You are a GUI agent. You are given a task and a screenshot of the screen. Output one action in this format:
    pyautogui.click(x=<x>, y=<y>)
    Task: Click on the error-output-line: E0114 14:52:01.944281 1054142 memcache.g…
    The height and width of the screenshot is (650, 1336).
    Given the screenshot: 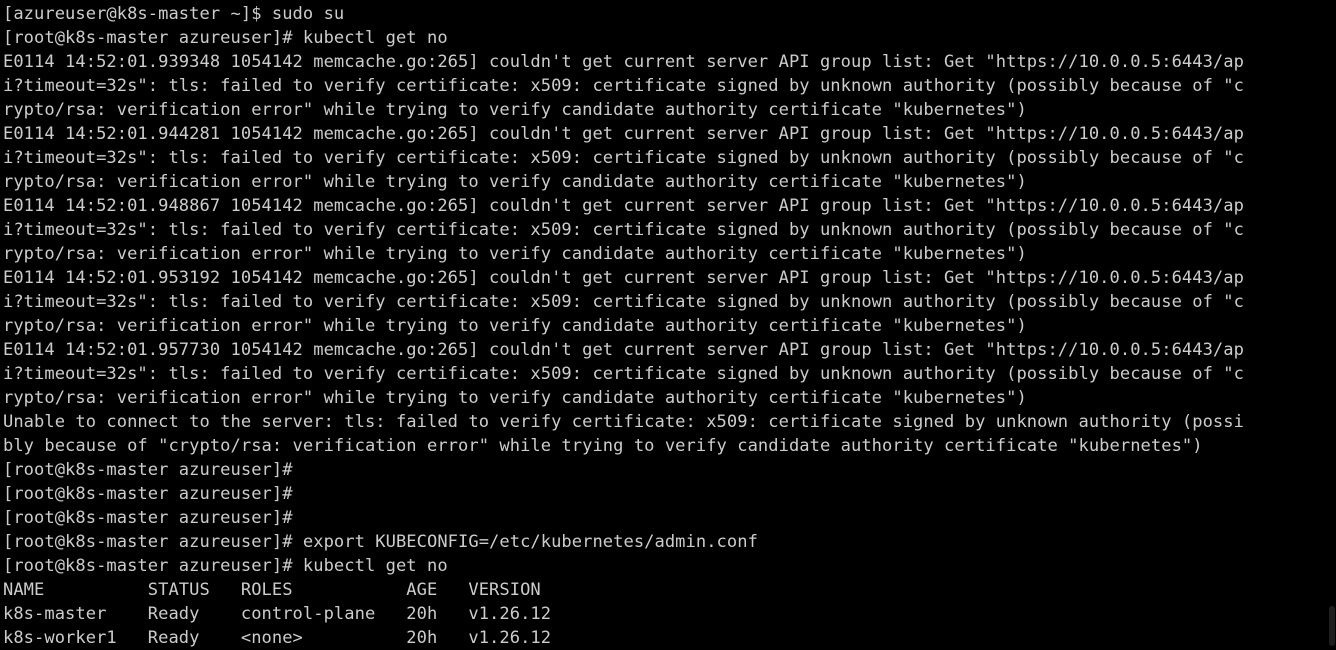 What is the action you would take?
    pyautogui.click(x=623, y=134)
    